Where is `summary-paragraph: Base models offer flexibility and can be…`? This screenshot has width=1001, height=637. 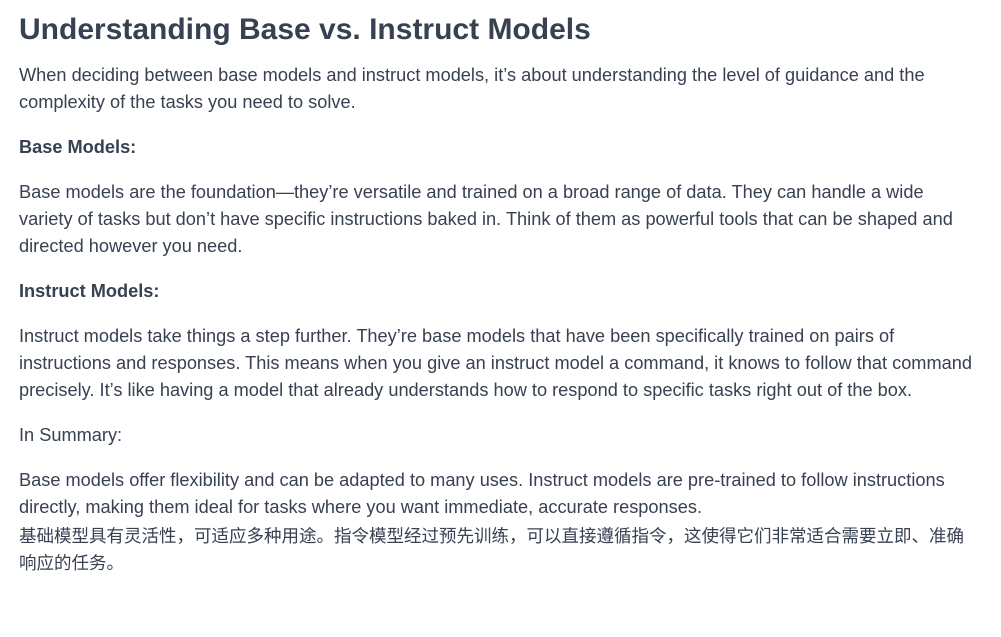
summary-paragraph: Base models offer flexibility and can be… is located at coordinates (482, 493).